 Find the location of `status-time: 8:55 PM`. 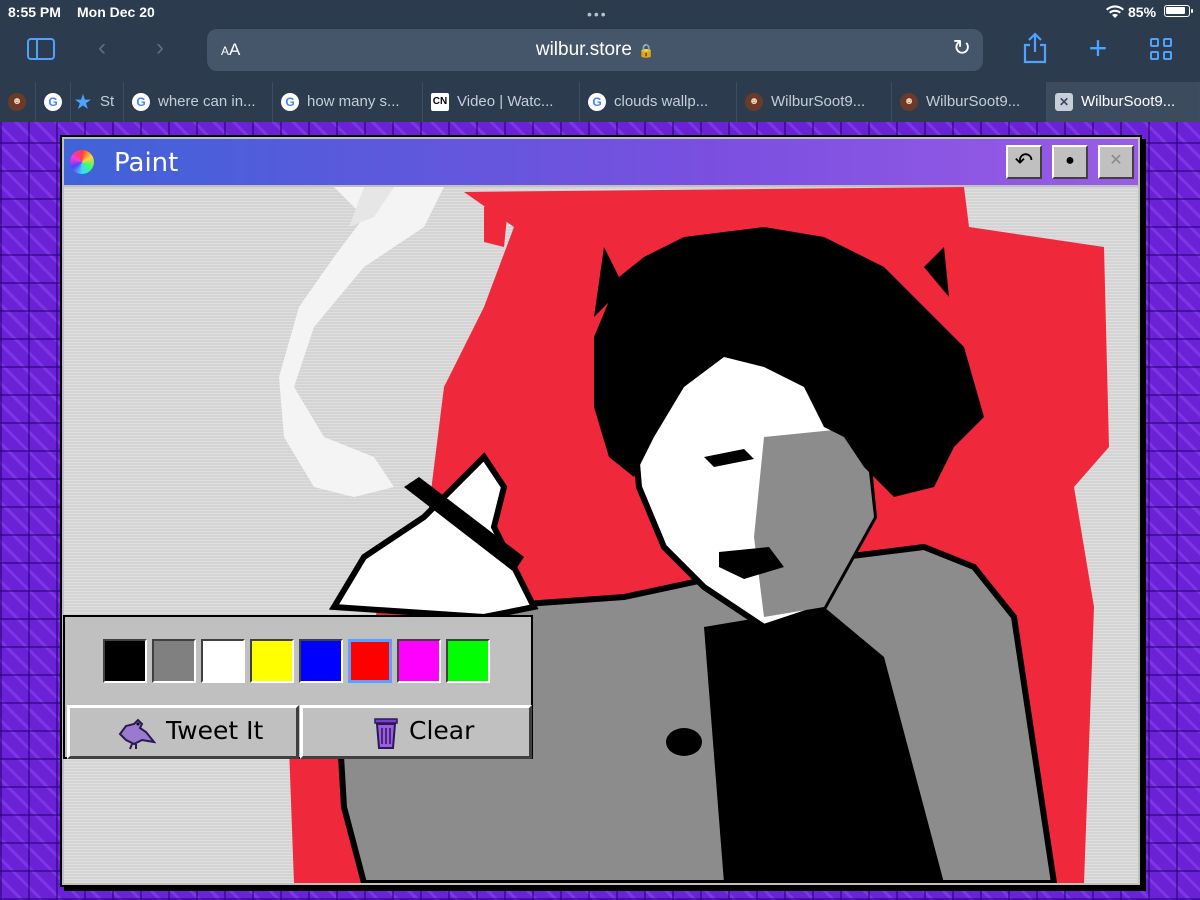

status-time: 8:55 PM is located at coordinates (34, 12).